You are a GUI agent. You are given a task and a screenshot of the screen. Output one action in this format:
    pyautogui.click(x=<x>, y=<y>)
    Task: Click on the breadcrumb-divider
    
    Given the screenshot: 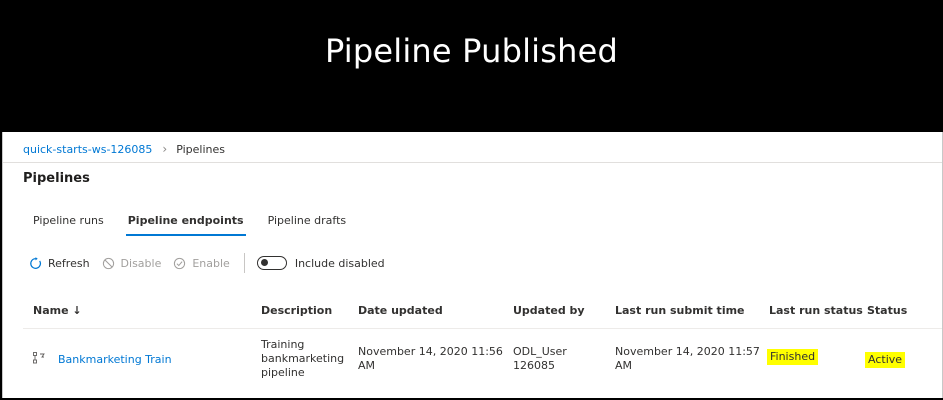 What is the action you would take?
    pyautogui.click(x=472, y=162)
    